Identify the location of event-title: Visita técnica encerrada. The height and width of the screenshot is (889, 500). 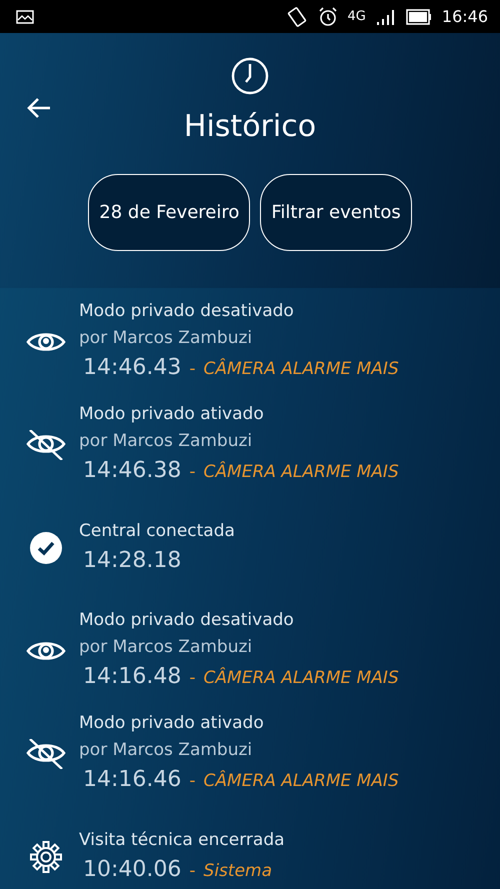
(182, 840).